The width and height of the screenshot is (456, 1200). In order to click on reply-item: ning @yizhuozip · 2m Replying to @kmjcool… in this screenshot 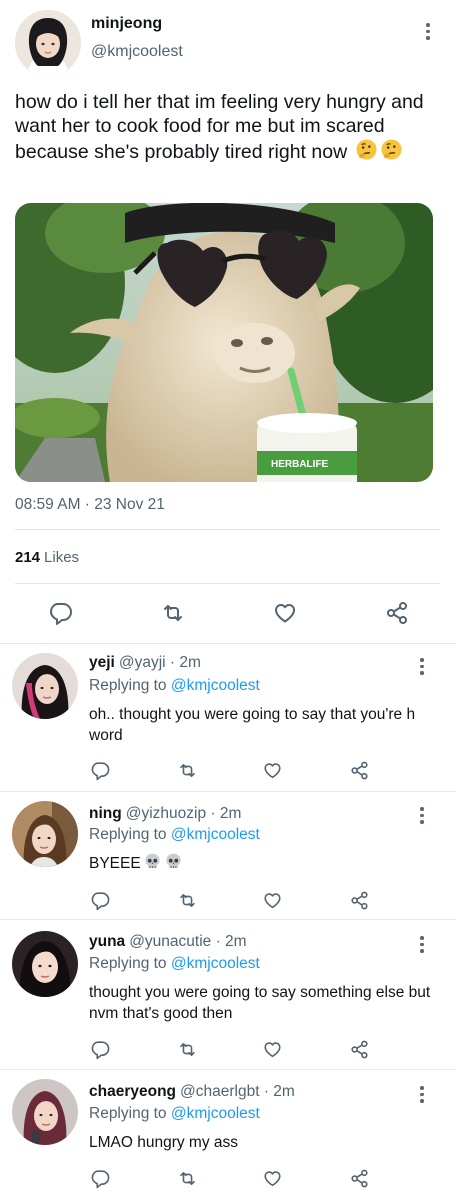, I will do `click(228, 855)`.